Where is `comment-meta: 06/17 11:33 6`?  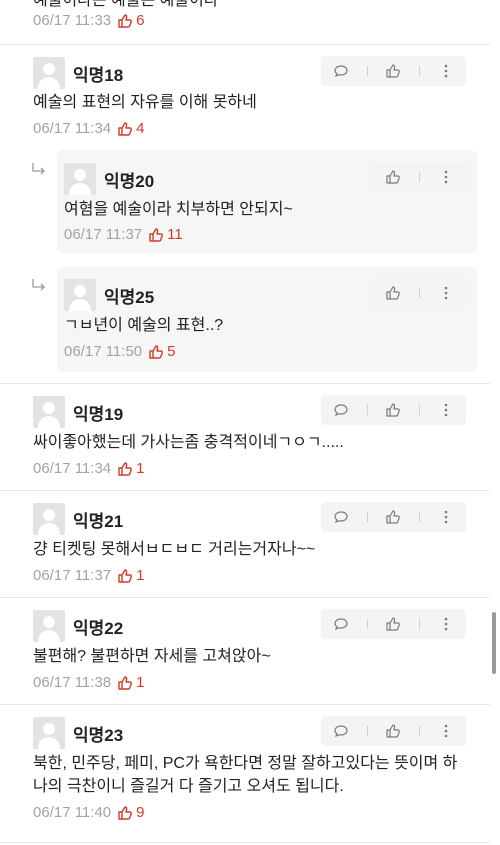 comment-meta: 06/17 11:33 6 is located at coordinates (88, 20).